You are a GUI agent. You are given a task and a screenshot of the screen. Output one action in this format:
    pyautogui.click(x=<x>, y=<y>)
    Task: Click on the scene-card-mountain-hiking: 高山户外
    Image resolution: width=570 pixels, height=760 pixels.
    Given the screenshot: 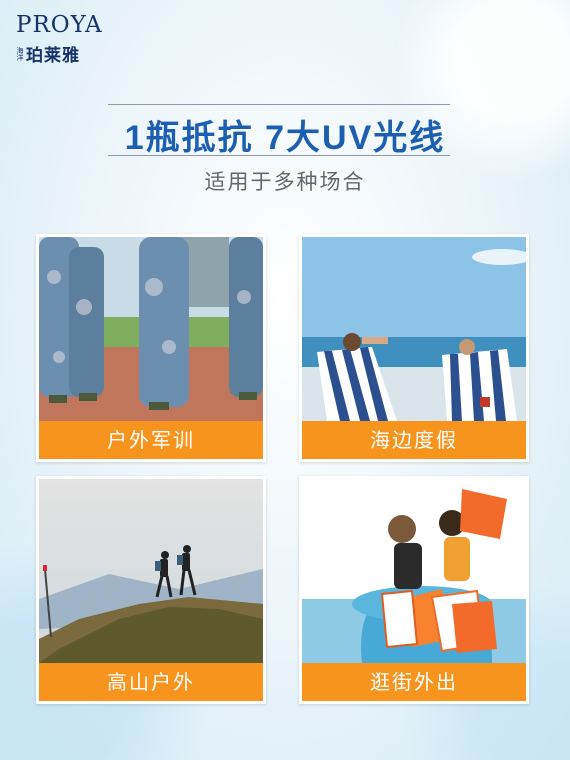 What is the action you would take?
    pyautogui.click(x=151, y=590)
    